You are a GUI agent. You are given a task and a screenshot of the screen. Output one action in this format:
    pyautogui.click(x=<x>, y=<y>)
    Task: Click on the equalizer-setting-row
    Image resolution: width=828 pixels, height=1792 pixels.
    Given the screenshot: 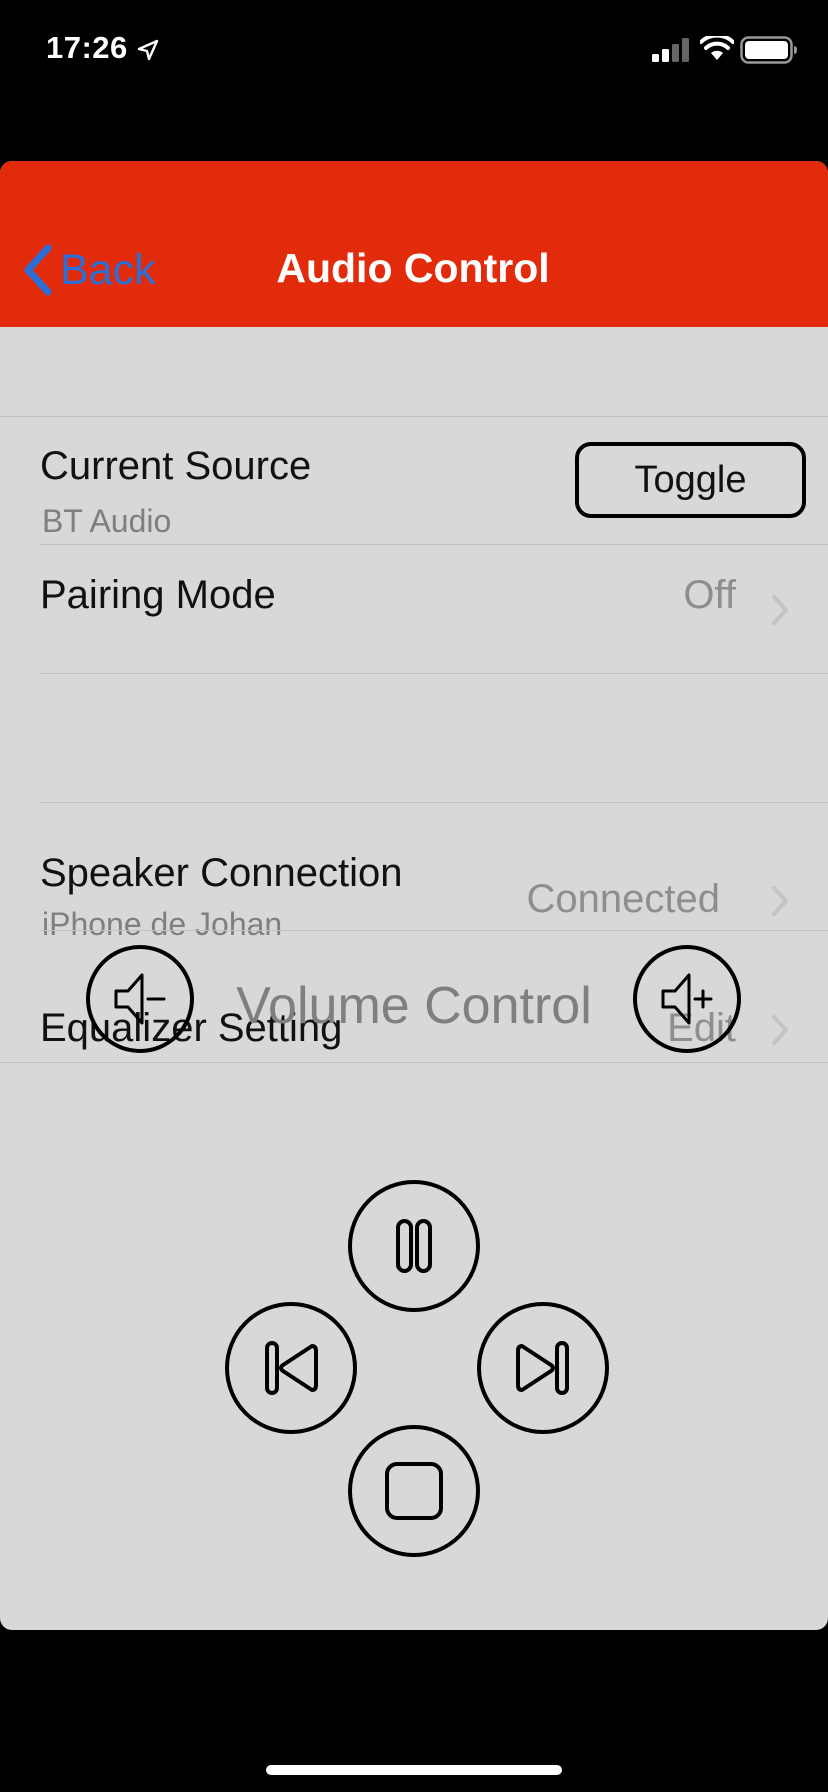 What is the action you would take?
    pyautogui.click(x=414, y=867)
    